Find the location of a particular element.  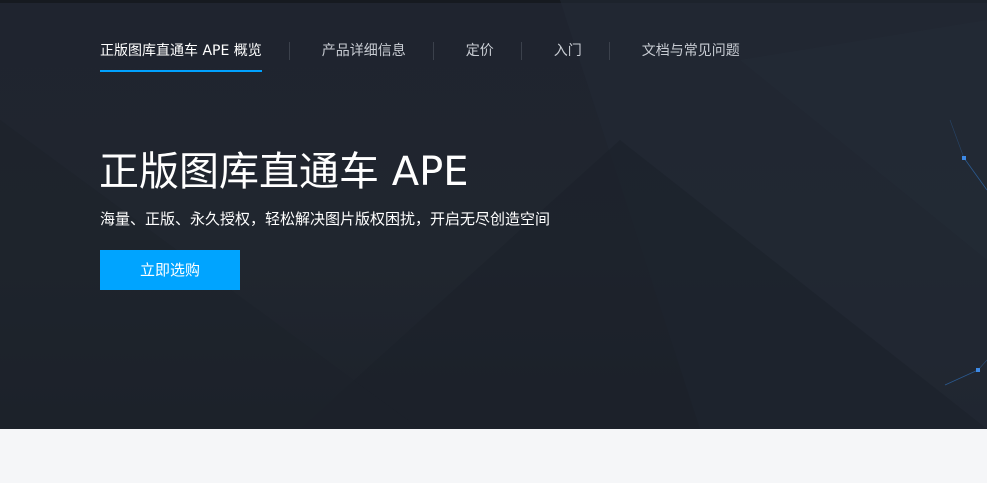

nav-tab-pricing-label: 定价 is located at coordinates (479, 51).